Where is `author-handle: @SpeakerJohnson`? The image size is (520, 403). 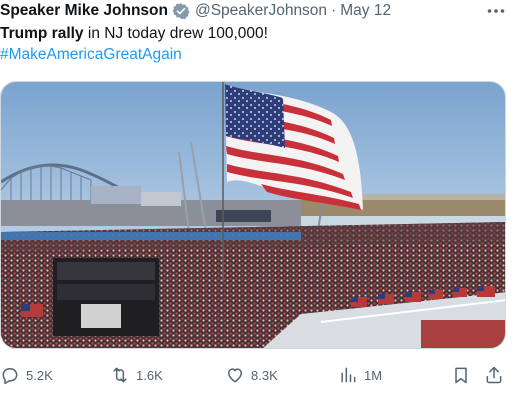 author-handle: @SpeakerJohnson is located at coordinates (261, 11).